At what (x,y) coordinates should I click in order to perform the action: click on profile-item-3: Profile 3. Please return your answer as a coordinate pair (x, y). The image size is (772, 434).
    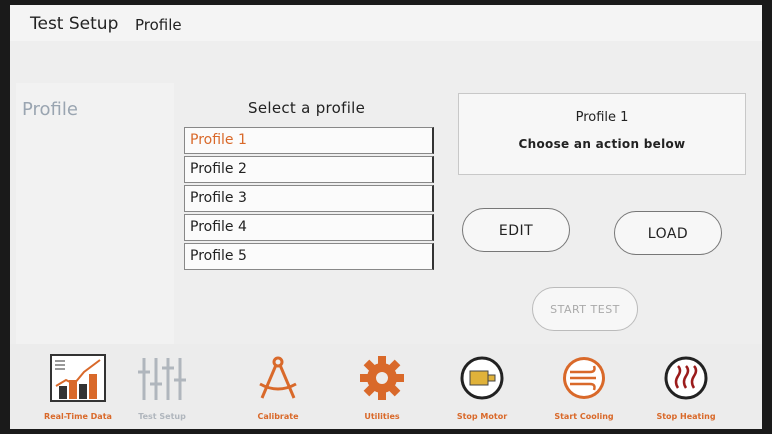
    Looking at the image, I should click on (309, 198).